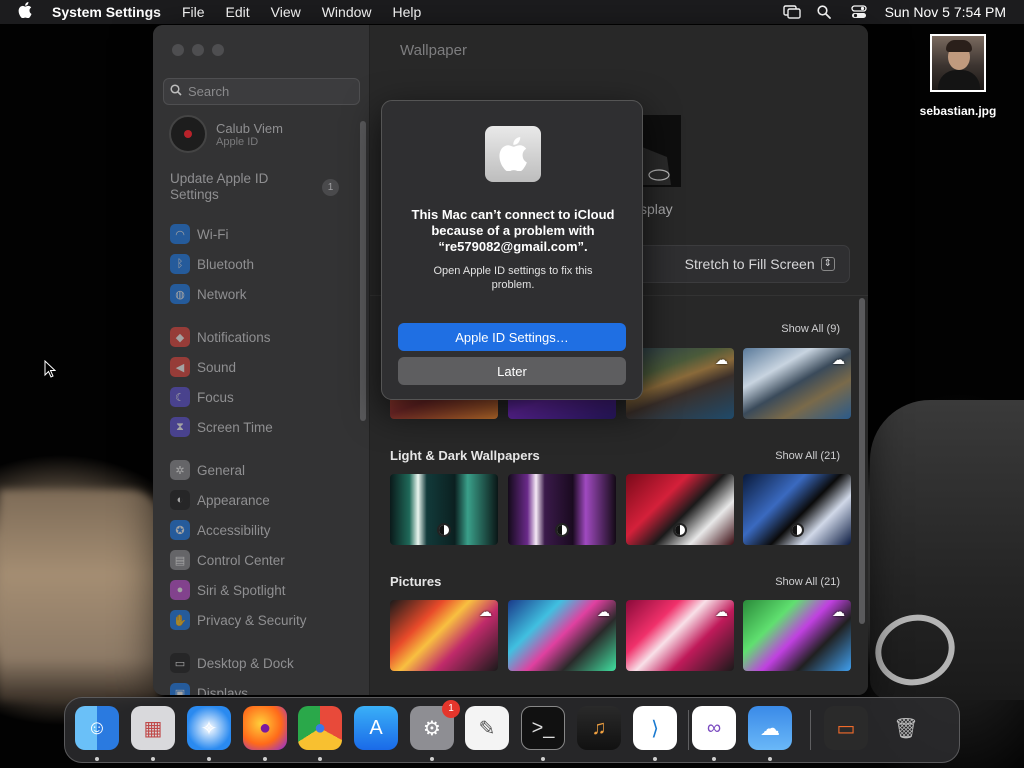 The width and height of the screenshot is (1024, 768). What do you see at coordinates (238, 12) in the screenshot?
I see `menu-edit: Edit` at bounding box center [238, 12].